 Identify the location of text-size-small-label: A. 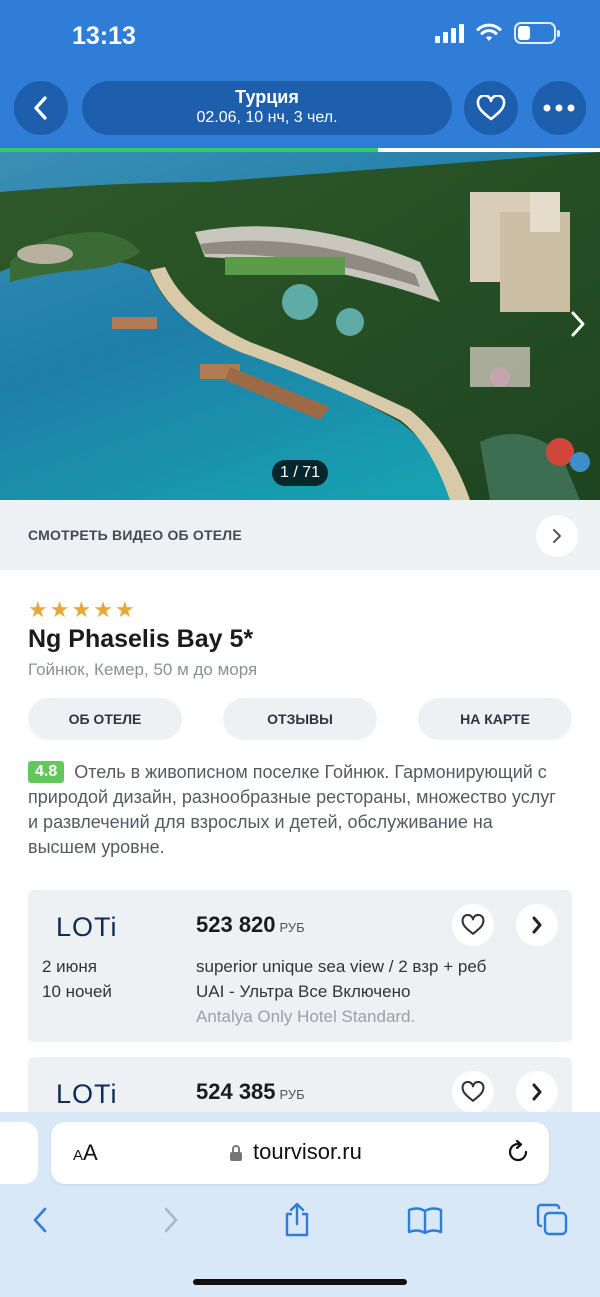
(78, 1155).